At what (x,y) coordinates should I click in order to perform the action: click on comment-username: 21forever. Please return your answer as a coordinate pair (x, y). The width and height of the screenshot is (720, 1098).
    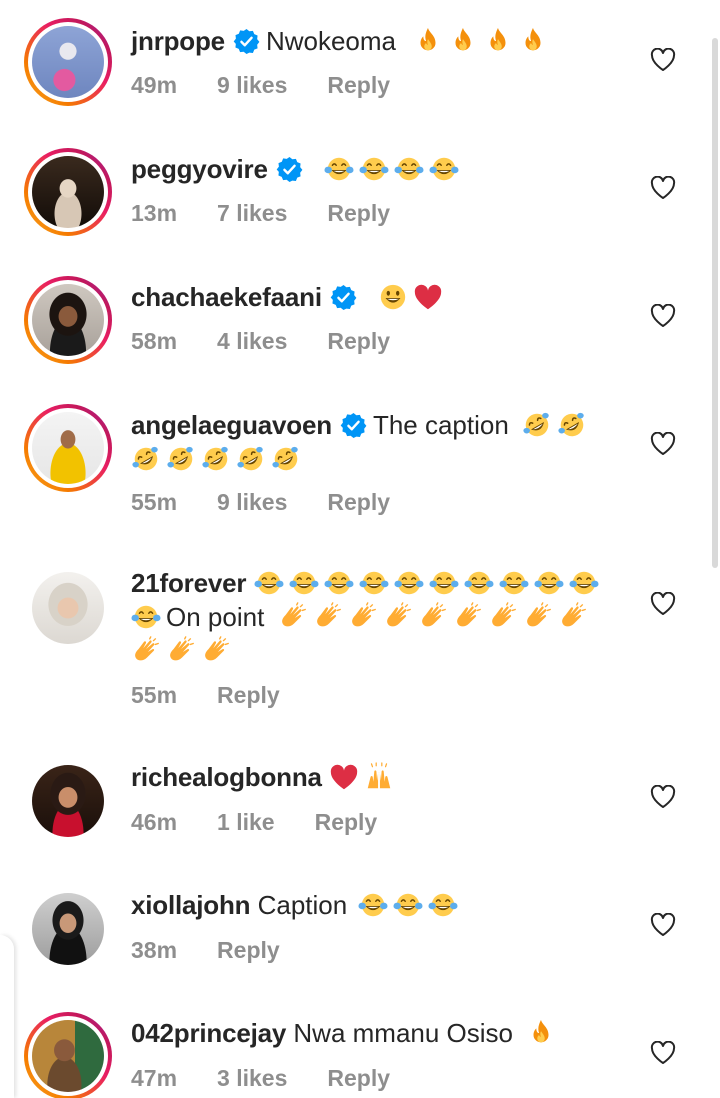
    Looking at the image, I should click on (188, 583).